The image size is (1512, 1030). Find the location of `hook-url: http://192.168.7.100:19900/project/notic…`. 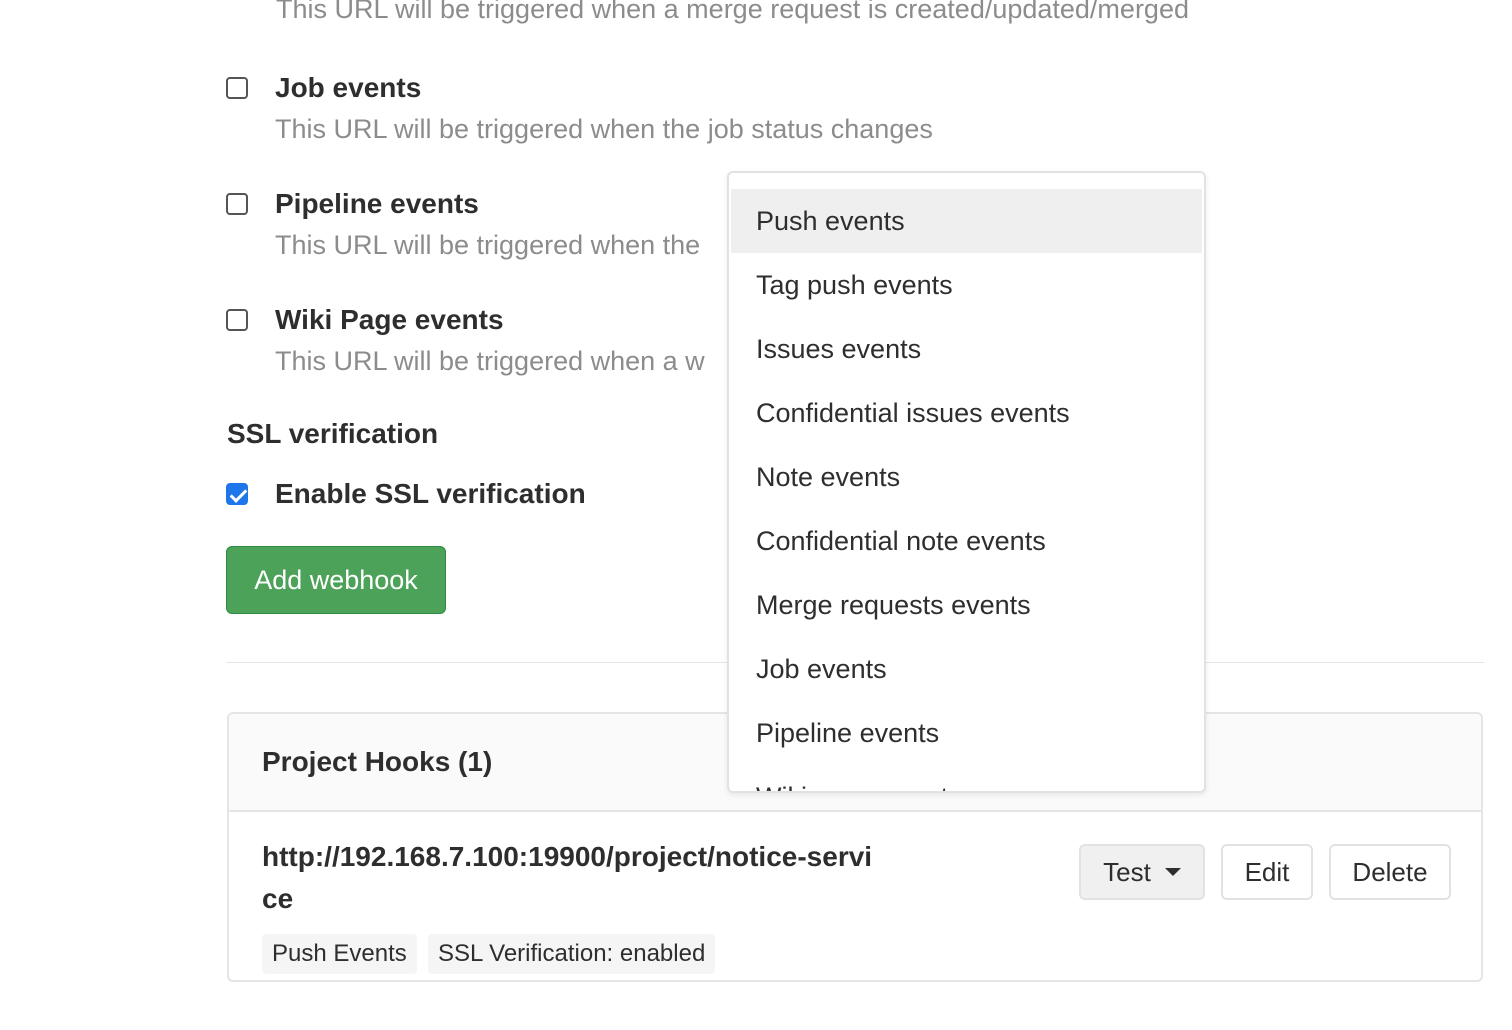

hook-url: http://192.168.7.100:19900/project/notic… is located at coordinates (567, 877).